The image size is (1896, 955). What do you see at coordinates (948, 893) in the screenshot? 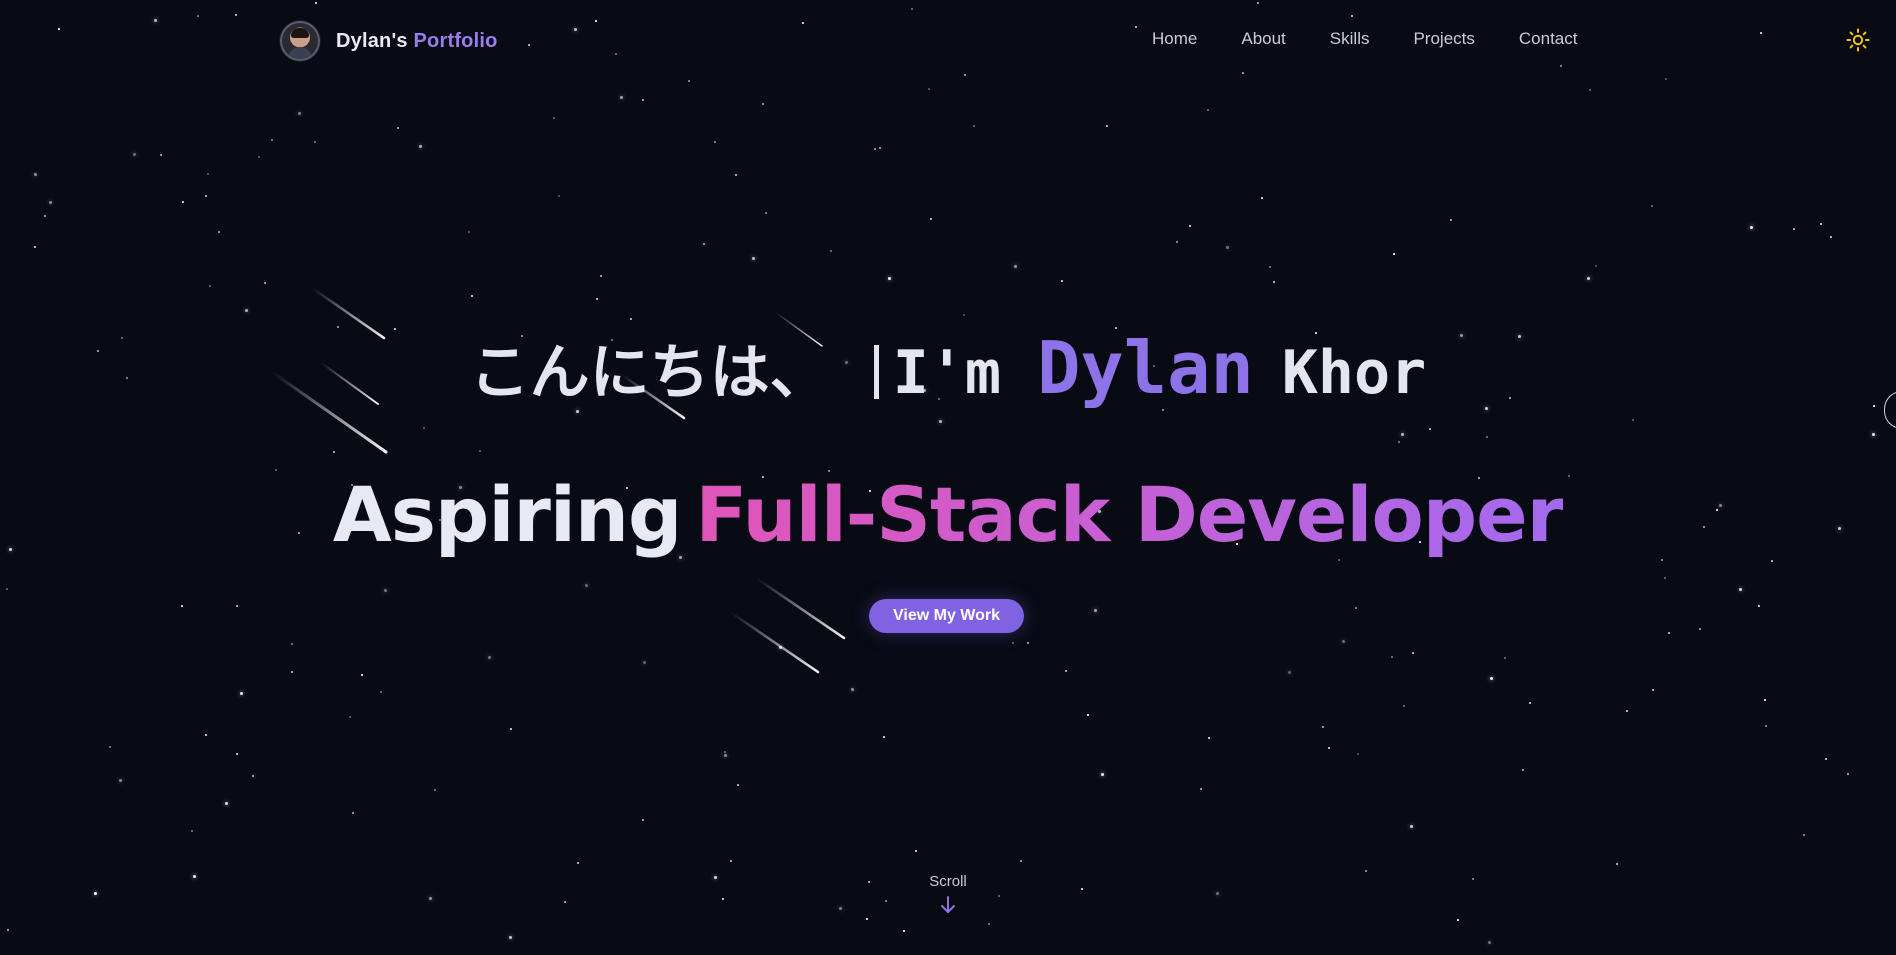
I see `scroll-indicator: Scroll` at bounding box center [948, 893].